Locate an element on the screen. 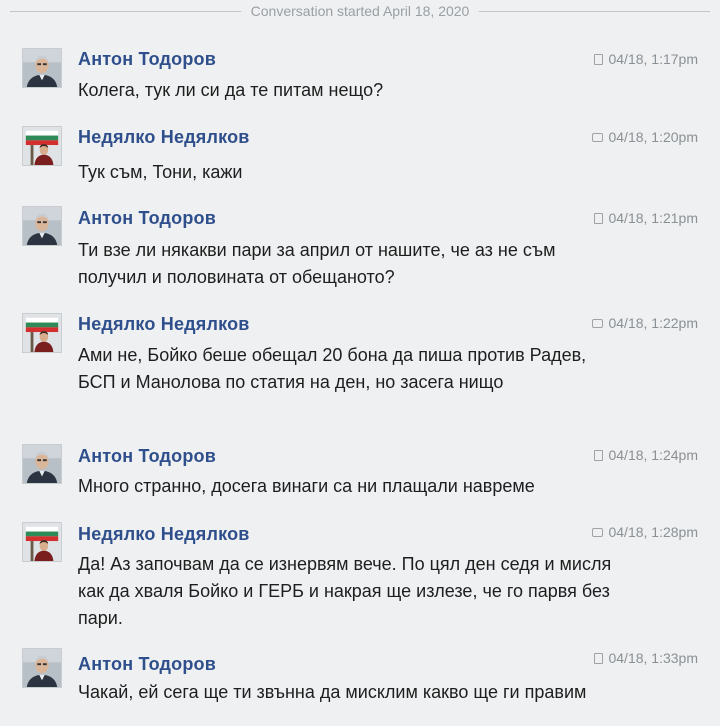 The width and height of the screenshot is (720, 726). timestamp-text: 04/18, 1:21pm is located at coordinates (653, 218).